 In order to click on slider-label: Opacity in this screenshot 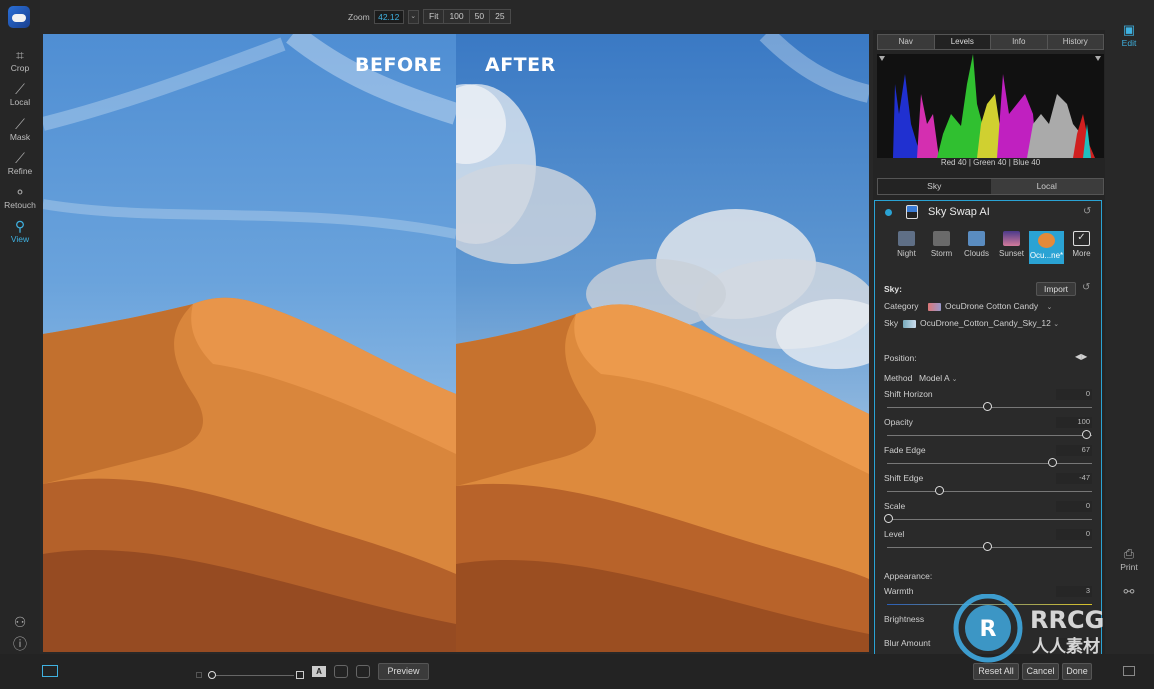, I will do `click(898, 422)`.